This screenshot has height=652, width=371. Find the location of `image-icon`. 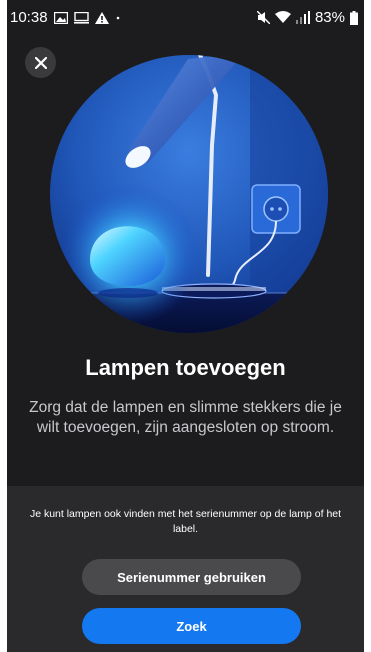

image-icon is located at coordinates (60, 17).